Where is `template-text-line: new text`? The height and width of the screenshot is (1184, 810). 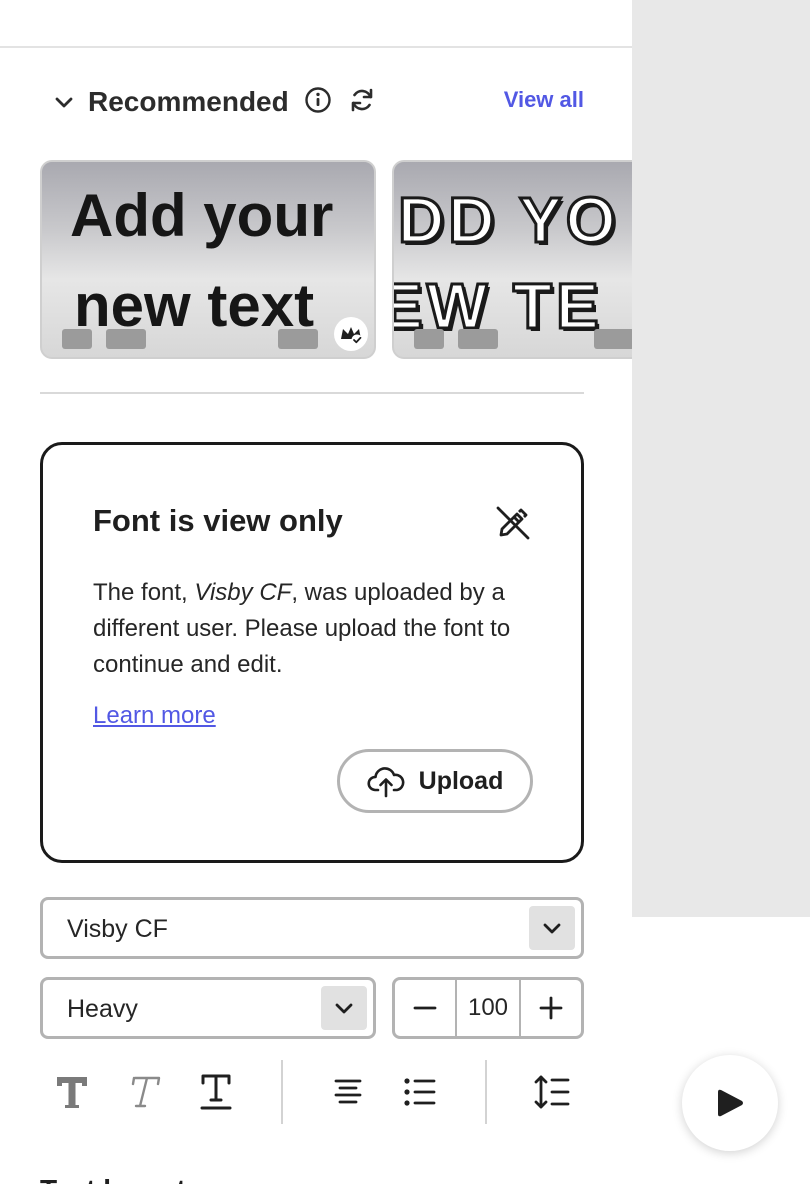 template-text-line: new text is located at coordinates (194, 305).